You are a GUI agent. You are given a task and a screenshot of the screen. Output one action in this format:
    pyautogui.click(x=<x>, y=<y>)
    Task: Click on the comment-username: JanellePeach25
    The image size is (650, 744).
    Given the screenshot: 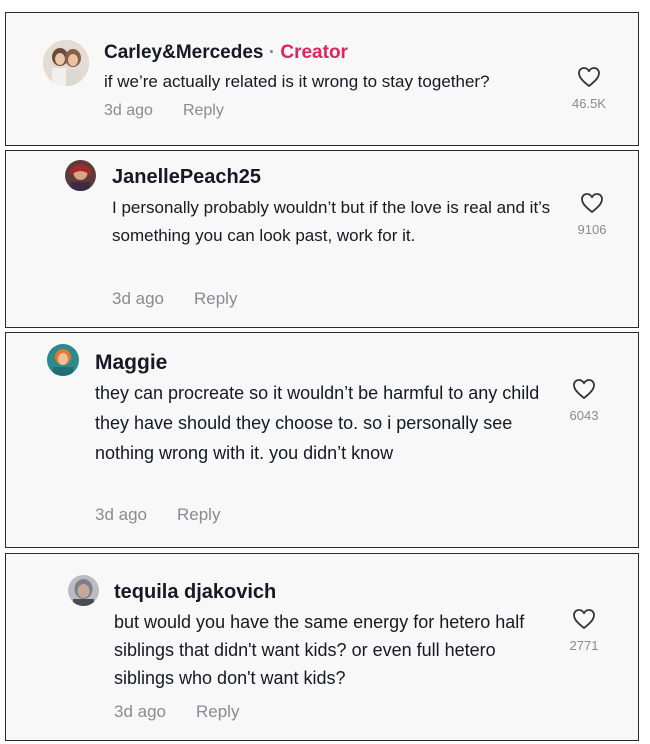 What is the action you would take?
    pyautogui.click(x=186, y=177)
    